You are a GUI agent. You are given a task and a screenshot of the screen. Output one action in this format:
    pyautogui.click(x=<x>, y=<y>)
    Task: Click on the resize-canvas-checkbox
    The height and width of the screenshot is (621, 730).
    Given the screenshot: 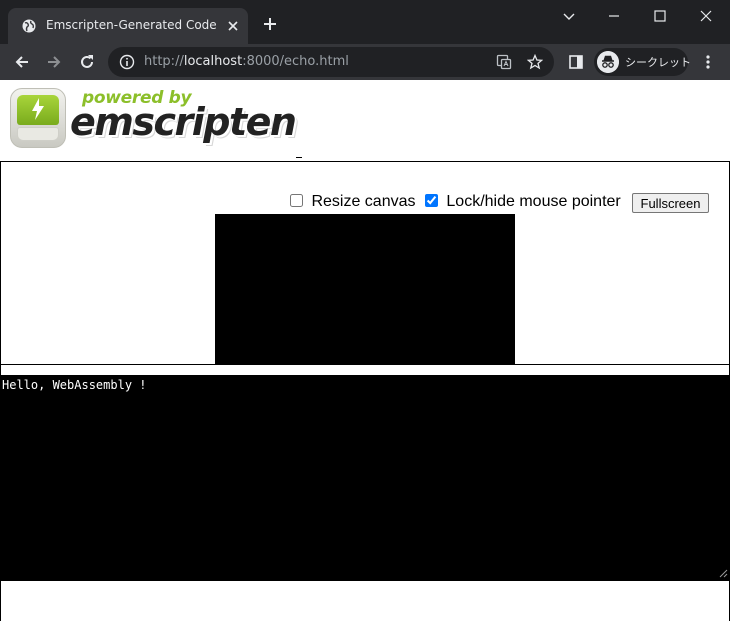 What is the action you would take?
    pyautogui.click(x=296, y=200)
    